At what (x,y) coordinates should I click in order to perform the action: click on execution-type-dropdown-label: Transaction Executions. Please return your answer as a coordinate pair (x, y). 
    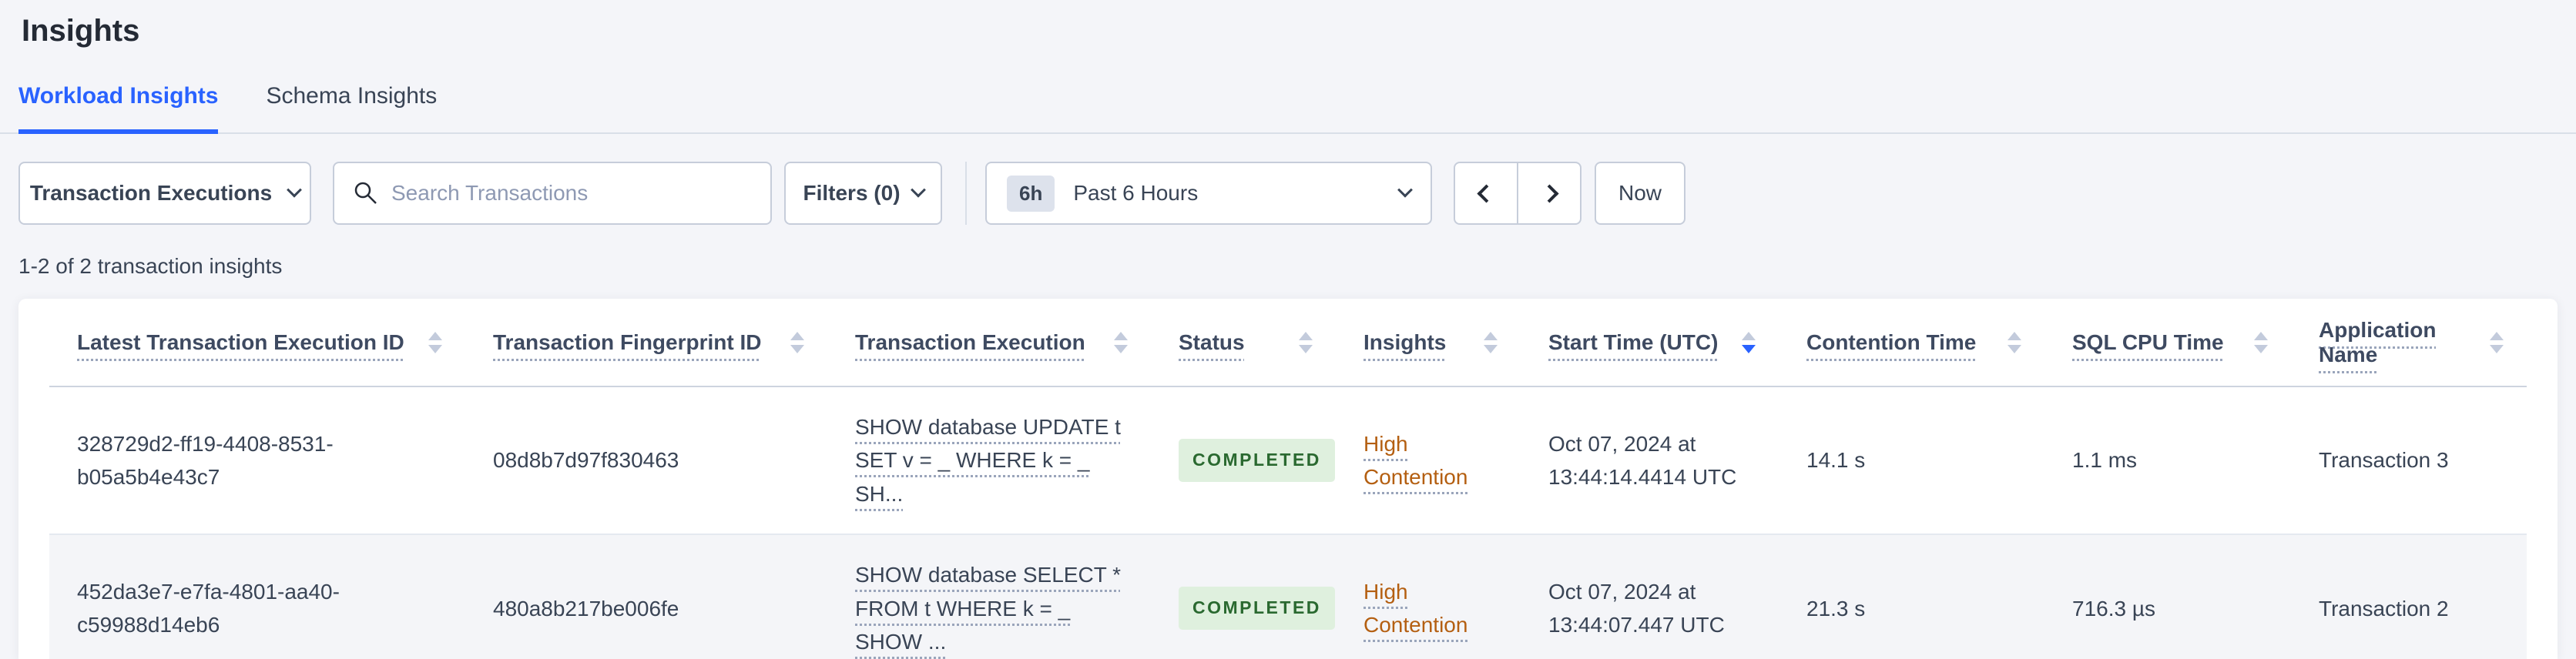
    Looking at the image, I should click on (151, 193).